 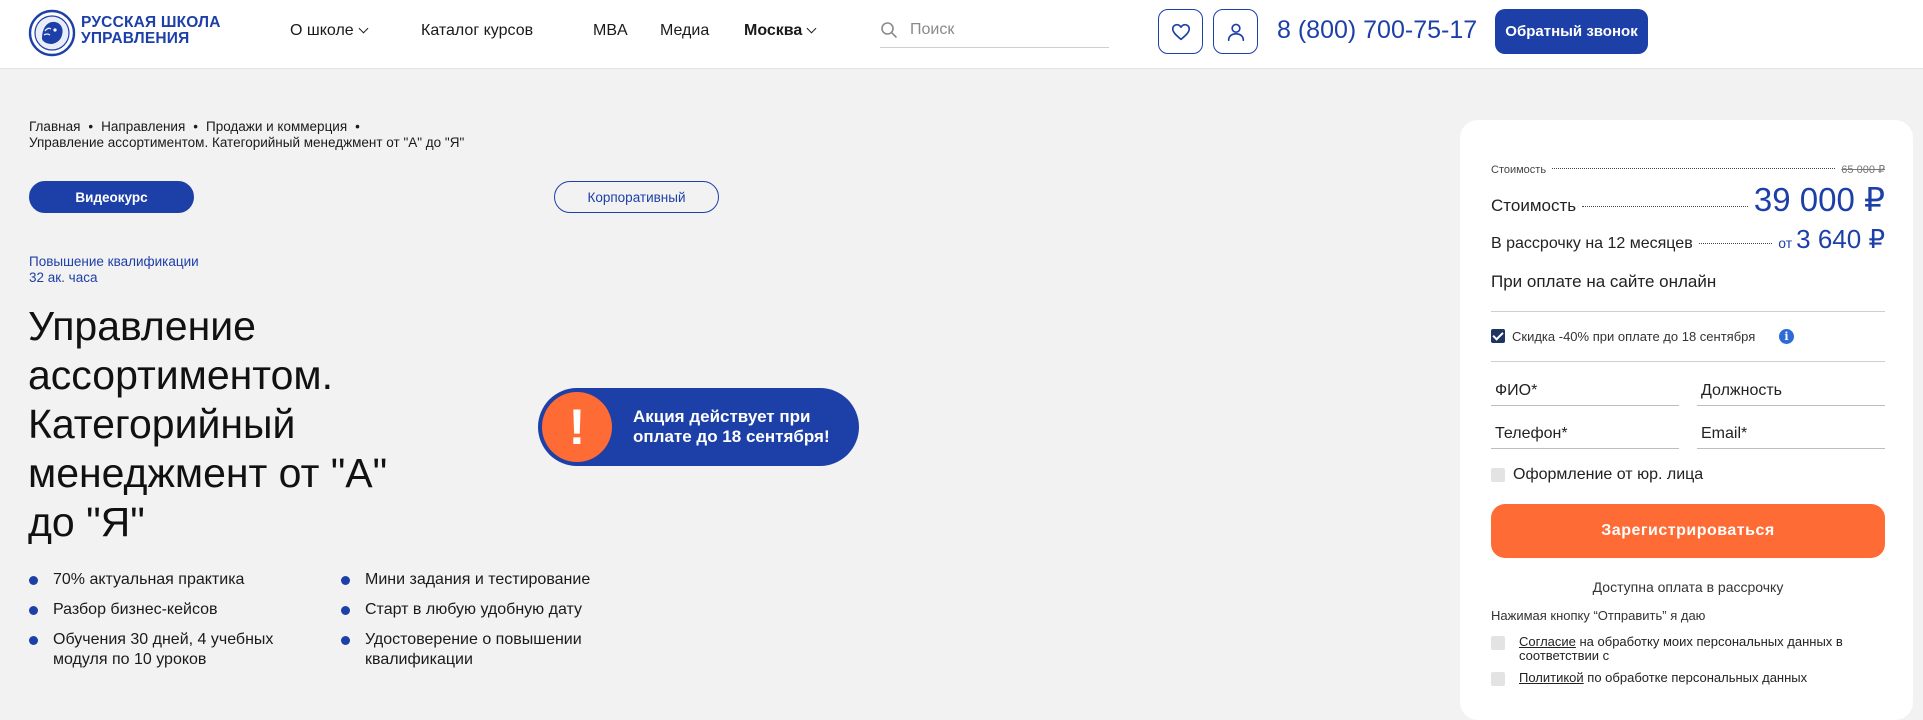 I want to click on search-box, so click(x=994, y=31).